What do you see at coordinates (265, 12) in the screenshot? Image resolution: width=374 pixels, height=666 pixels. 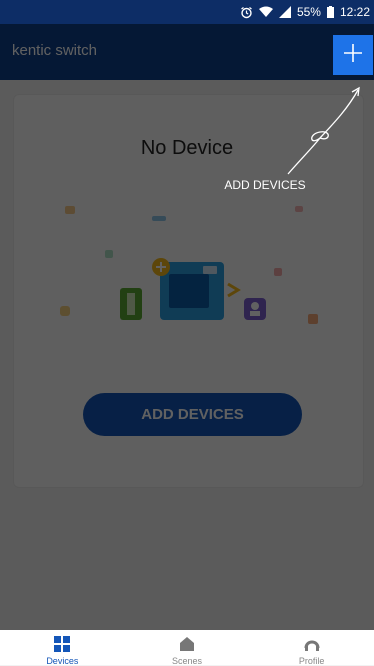 I see `wifi-icon` at bounding box center [265, 12].